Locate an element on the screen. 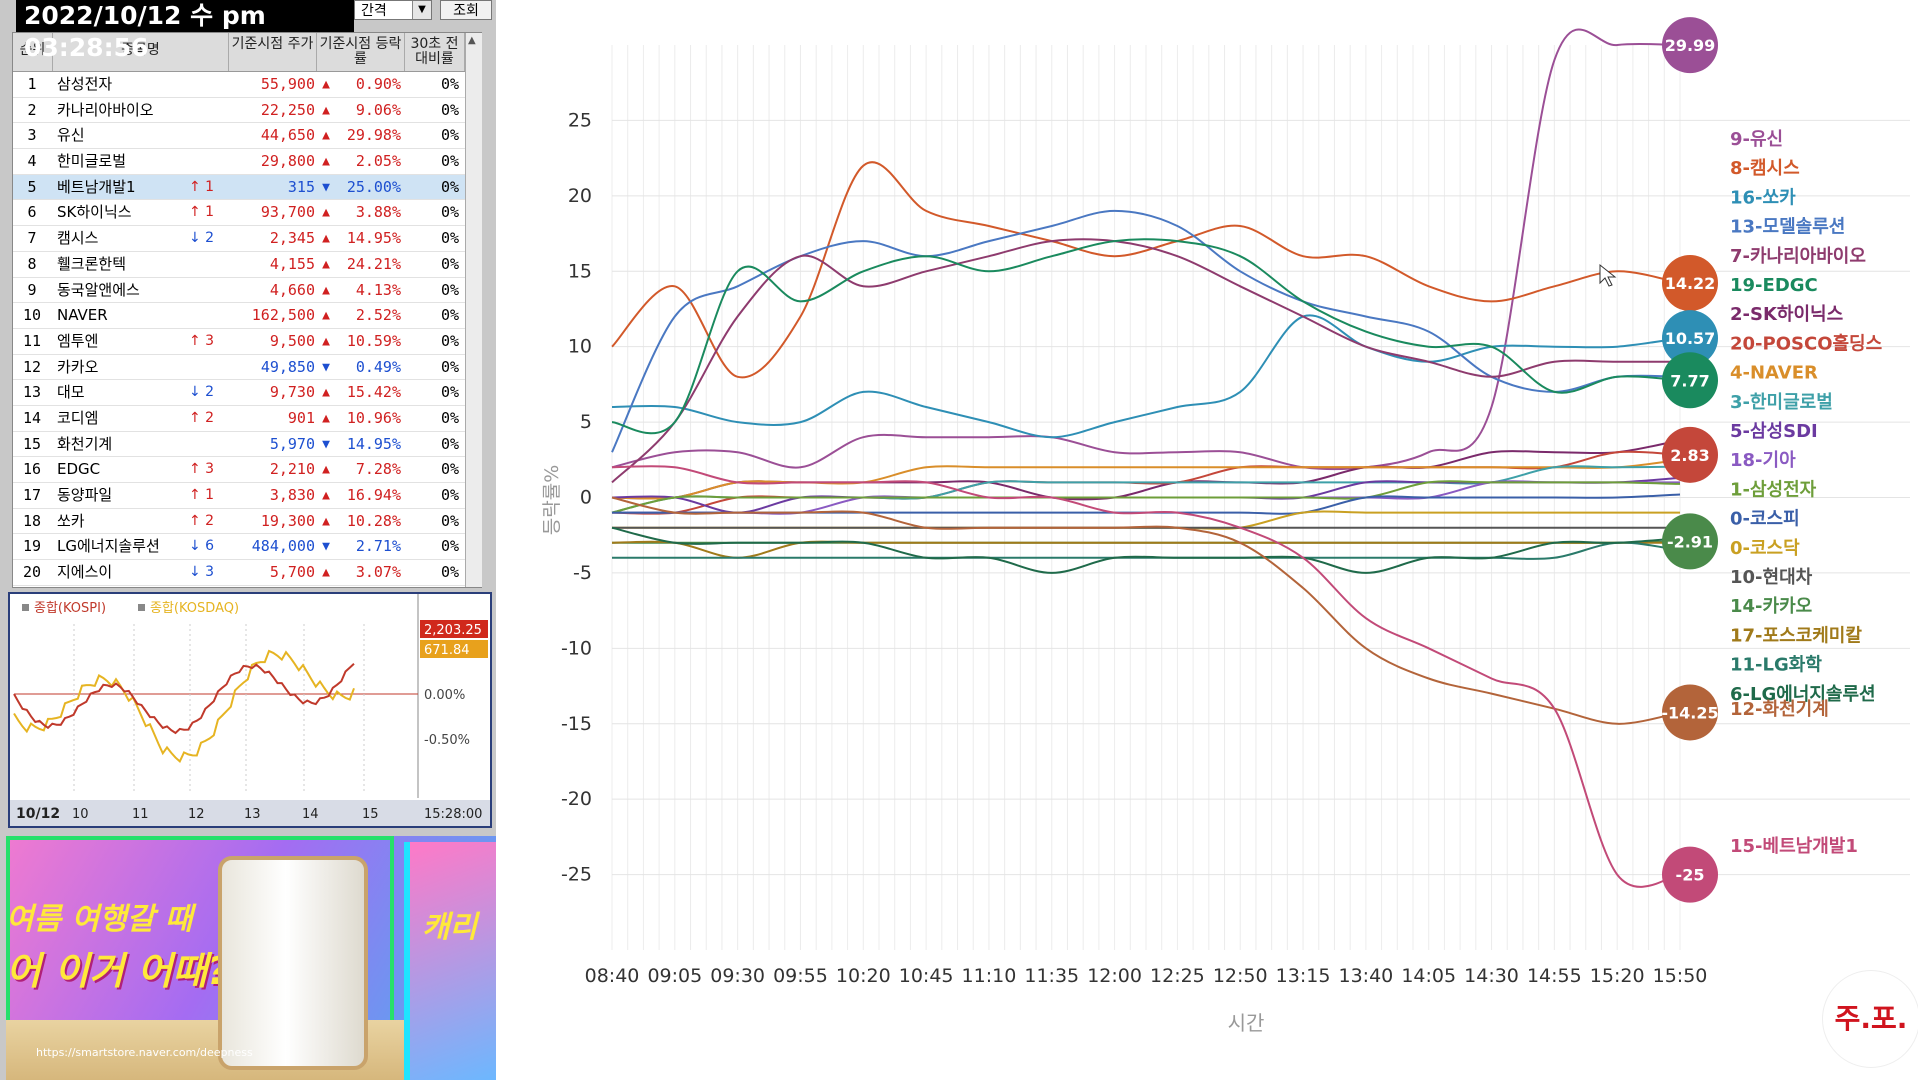  header-cmp: 30초 전 대비률 is located at coordinates (435, 52).